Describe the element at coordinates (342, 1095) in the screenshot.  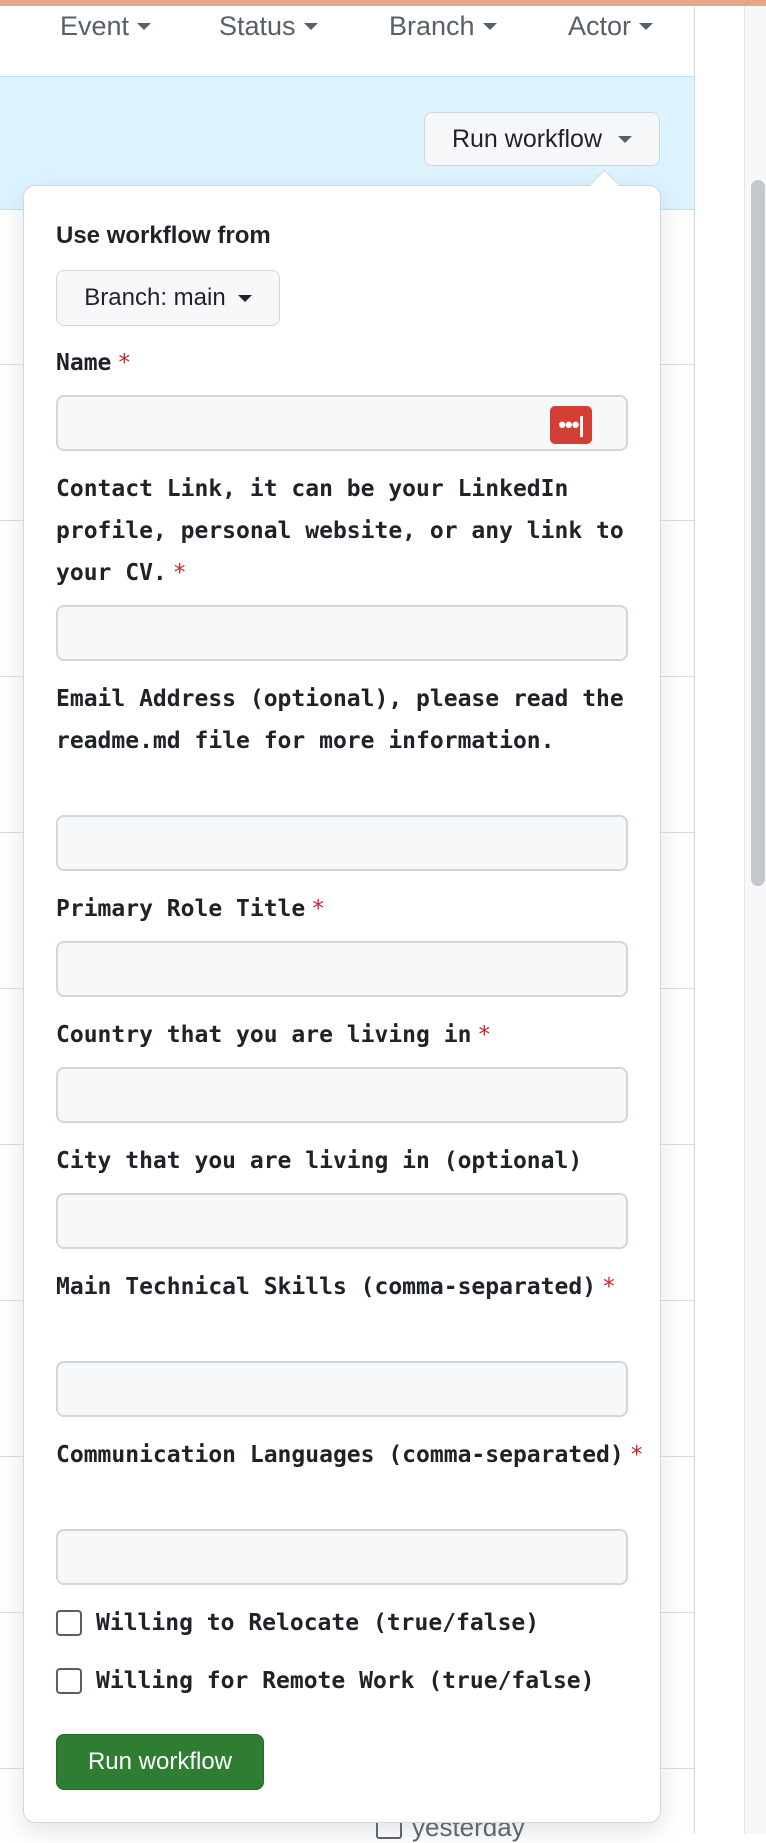
I see `country-input` at that location.